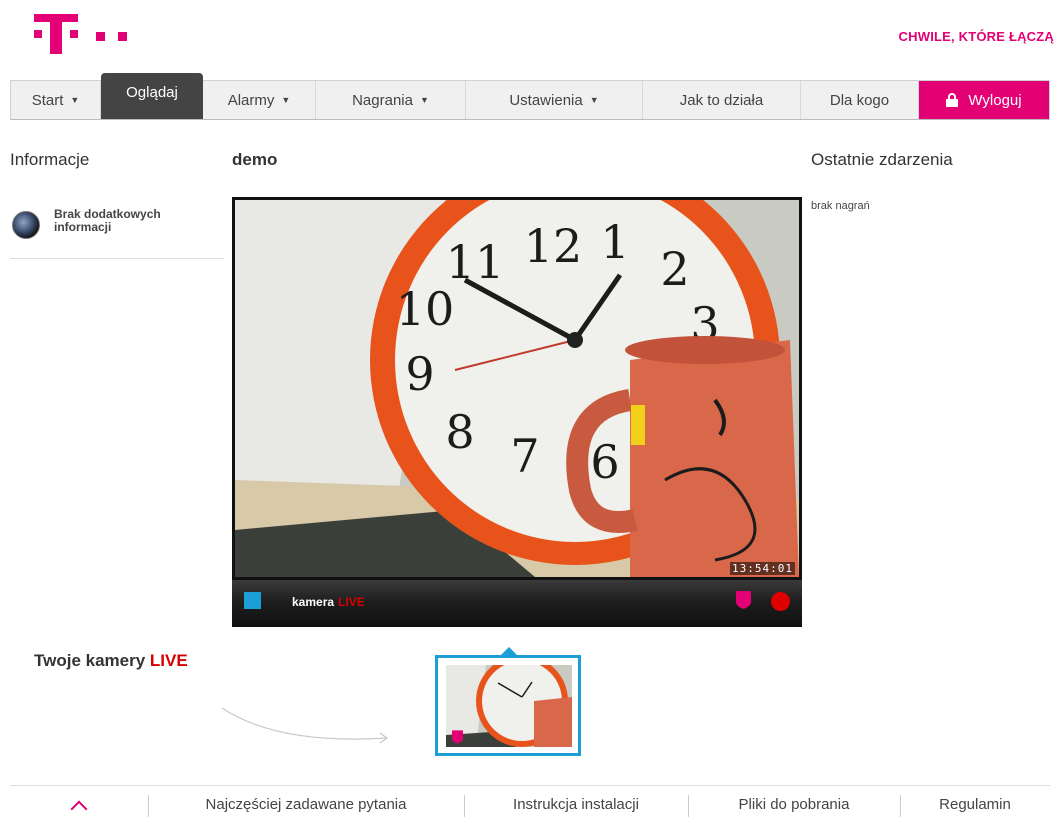  Describe the element at coordinates (576, 804) in the screenshot. I see `footer-install-link: Instrukcja instalacji` at that location.